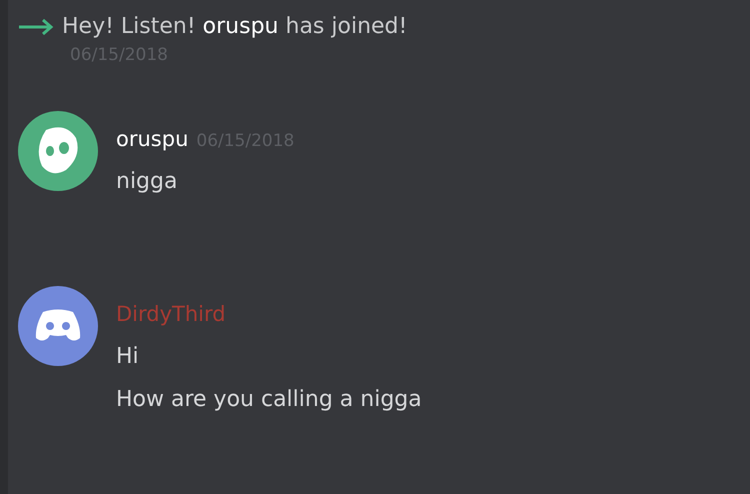 The image size is (750, 494). I want to click on message-text: How are you calling a nigga, so click(269, 399).